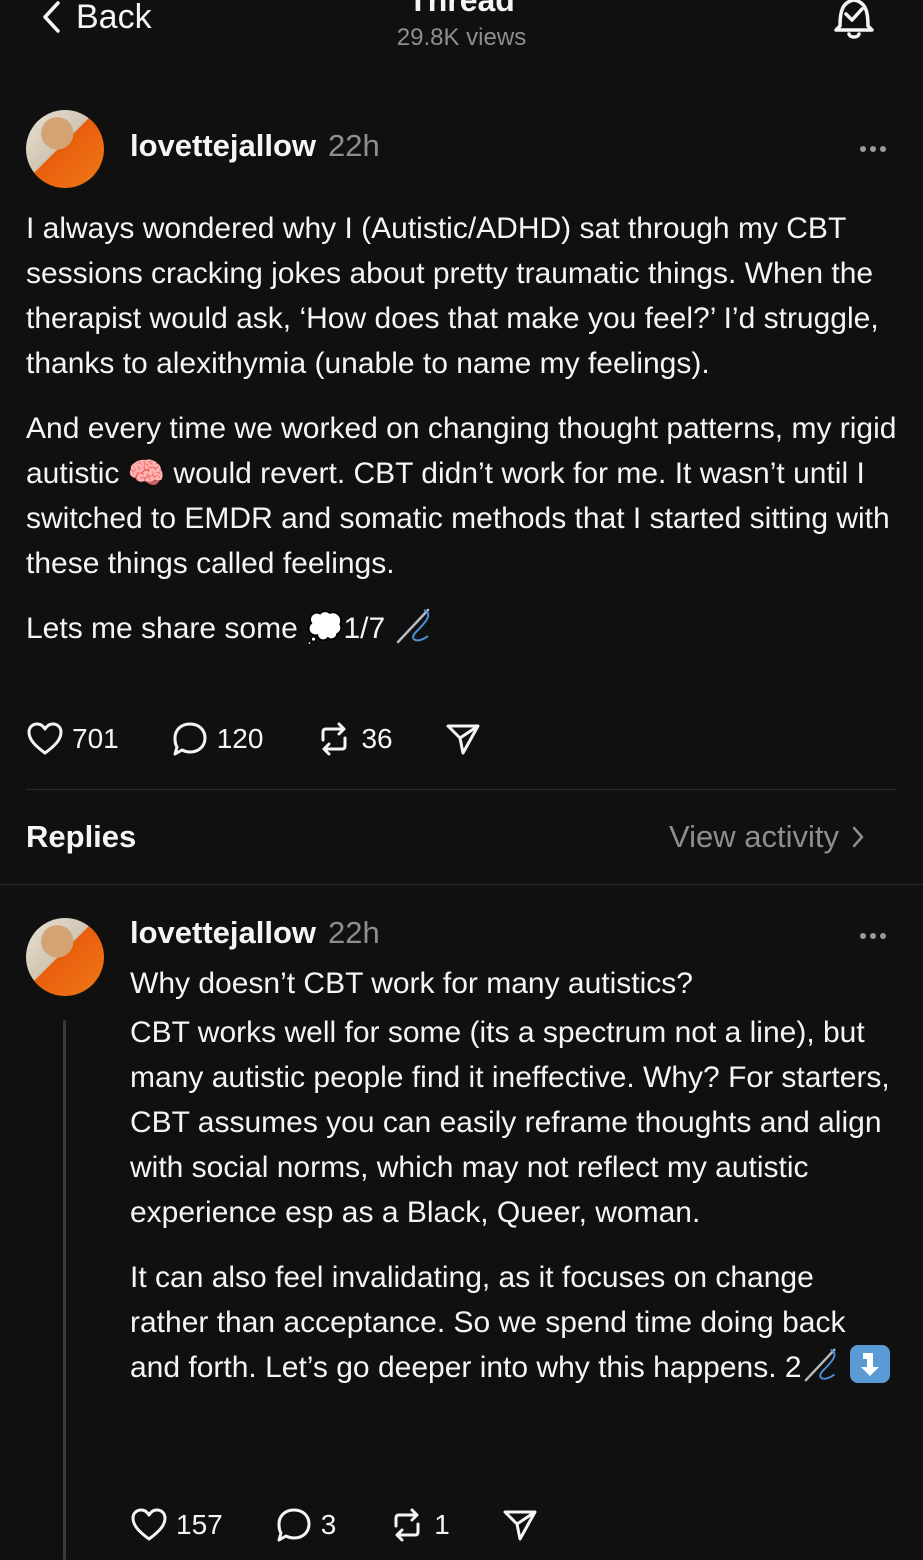  I want to click on post-time: 22h, so click(354, 145).